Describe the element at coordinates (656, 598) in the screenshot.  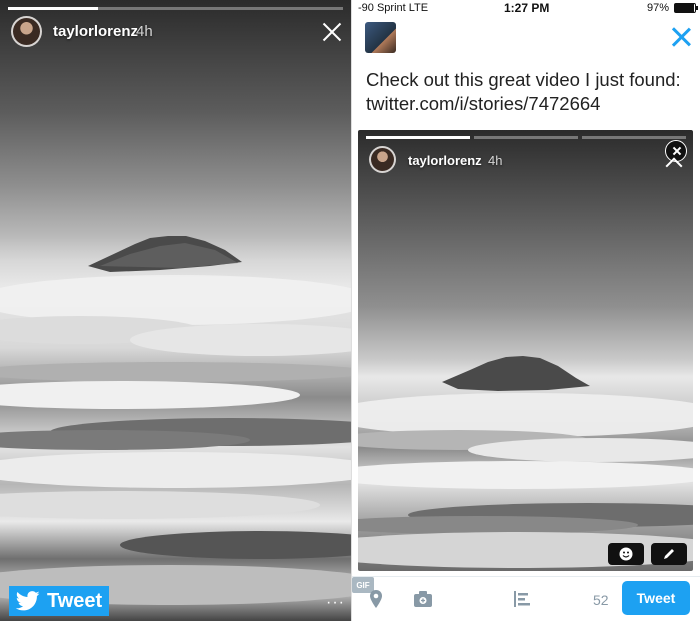
I see `tweet-button: Tweet` at that location.